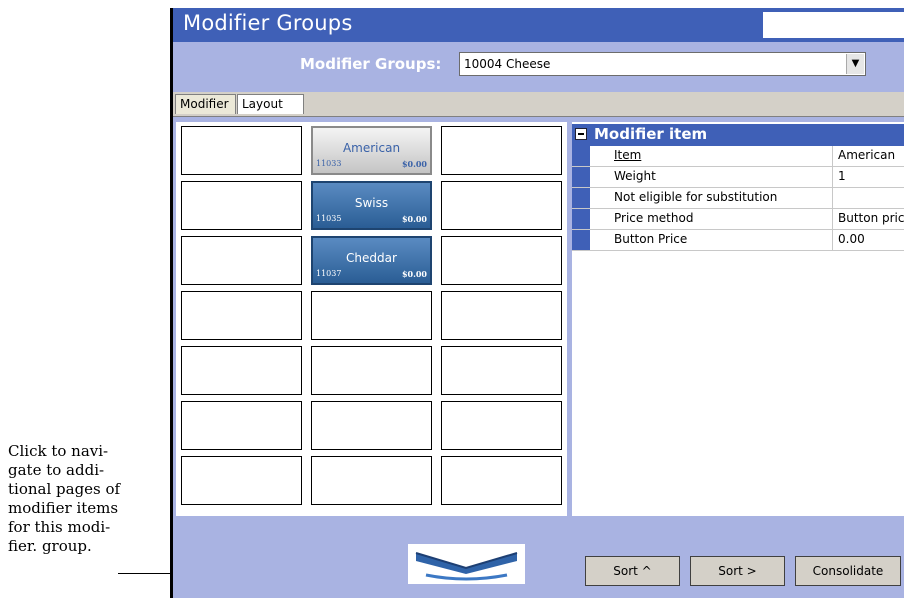 The image size is (904, 598). I want to click on property-value: American, so click(869, 156).